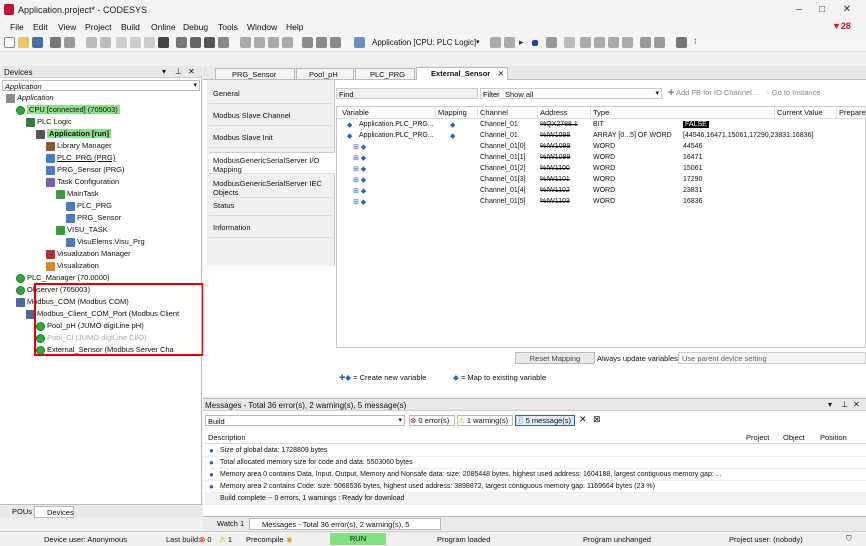  Describe the element at coordinates (101, 85) in the screenshot. I see `devices-dropdown: Application ▾` at that location.